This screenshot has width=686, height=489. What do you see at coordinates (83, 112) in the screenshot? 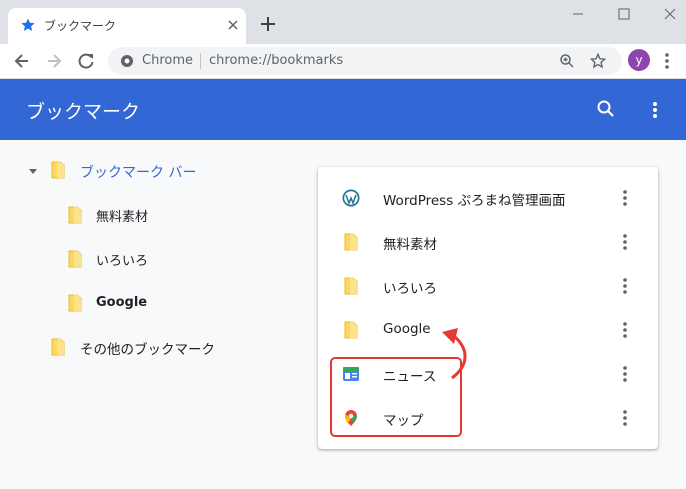
I see `page-title: ブックマーク` at bounding box center [83, 112].